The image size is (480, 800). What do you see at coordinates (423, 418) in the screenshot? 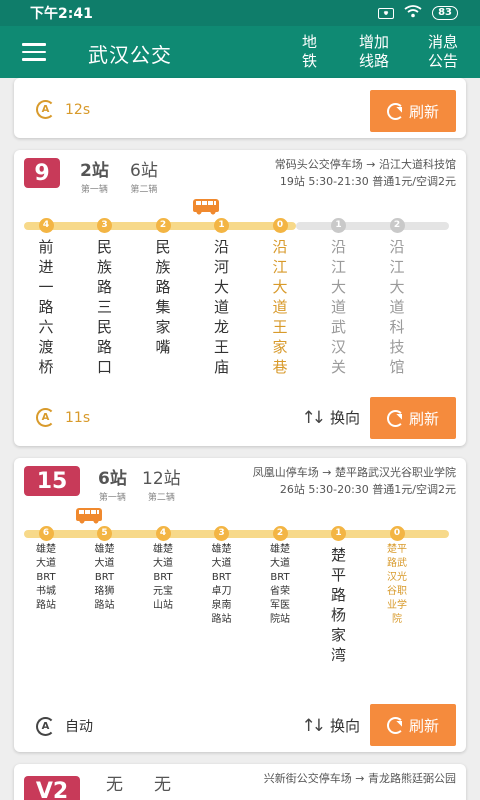
I see `refresh-label: 刷新` at bounding box center [423, 418].